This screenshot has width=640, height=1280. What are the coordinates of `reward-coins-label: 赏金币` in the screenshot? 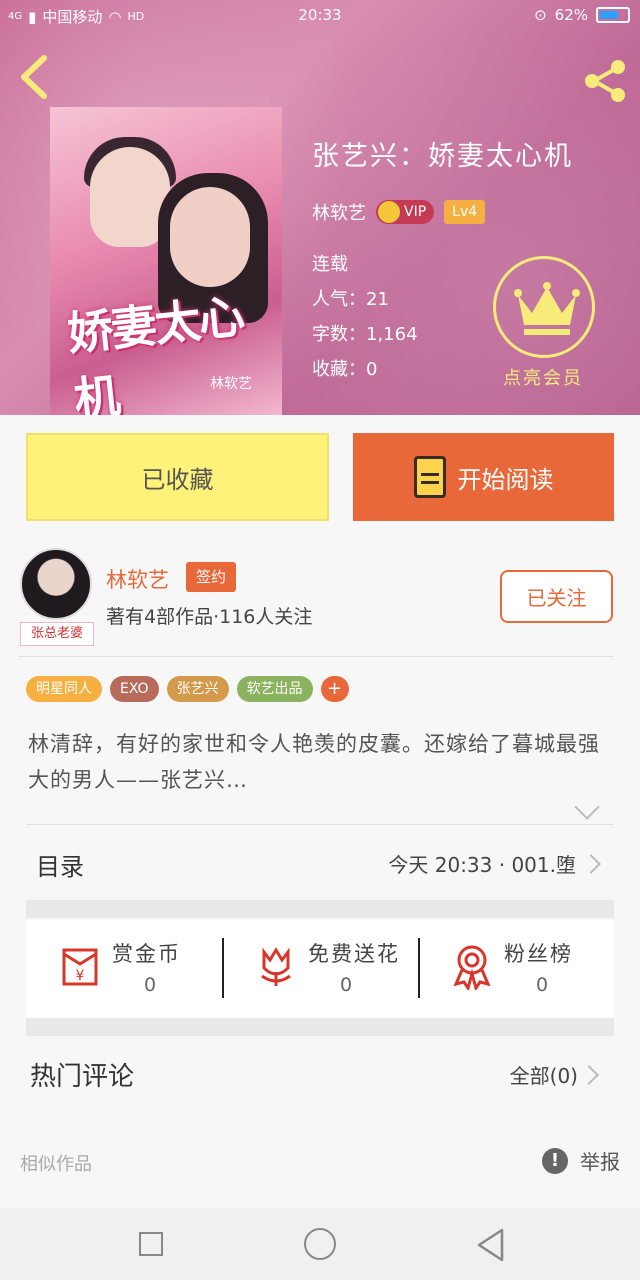 It's located at (146, 954).